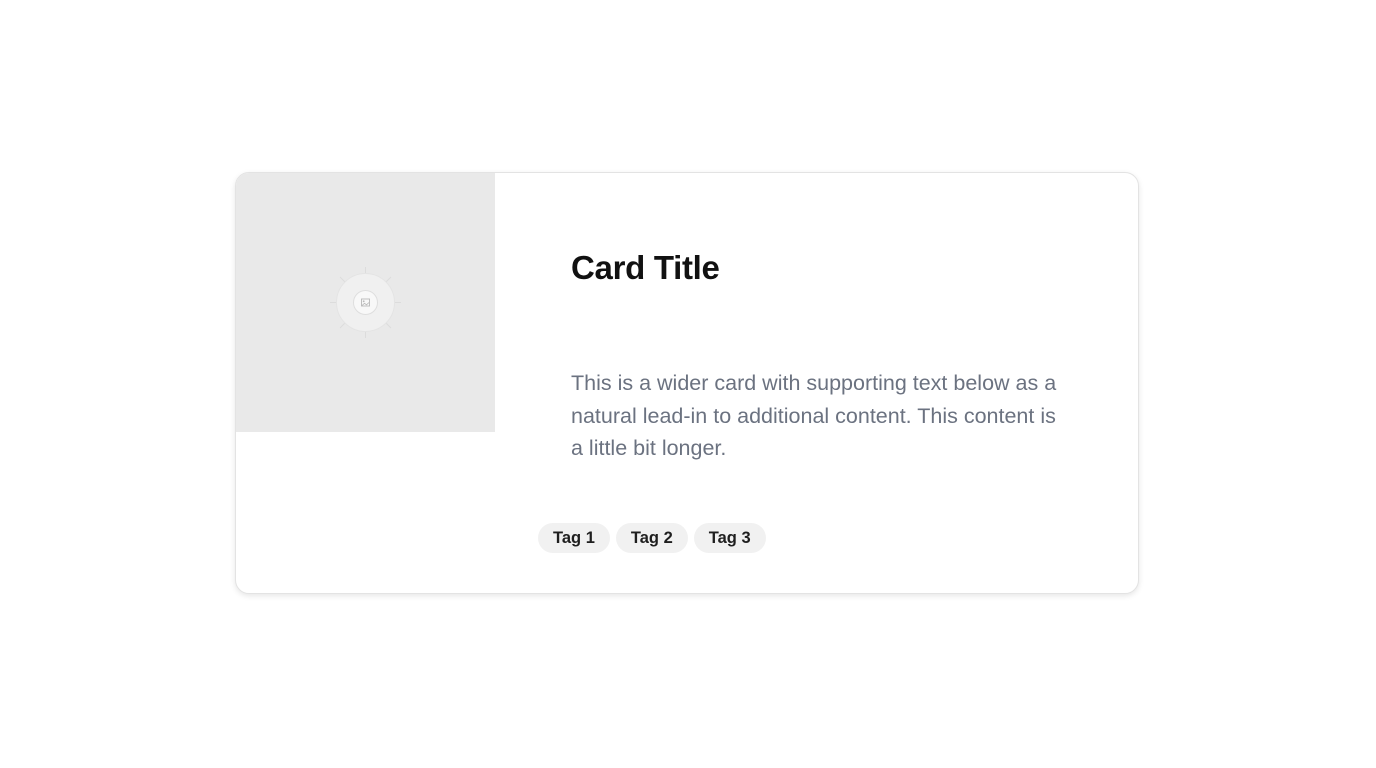  Describe the element at coordinates (574, 538) in the screenshot. I see `tag-1: Tag 1` at that location.